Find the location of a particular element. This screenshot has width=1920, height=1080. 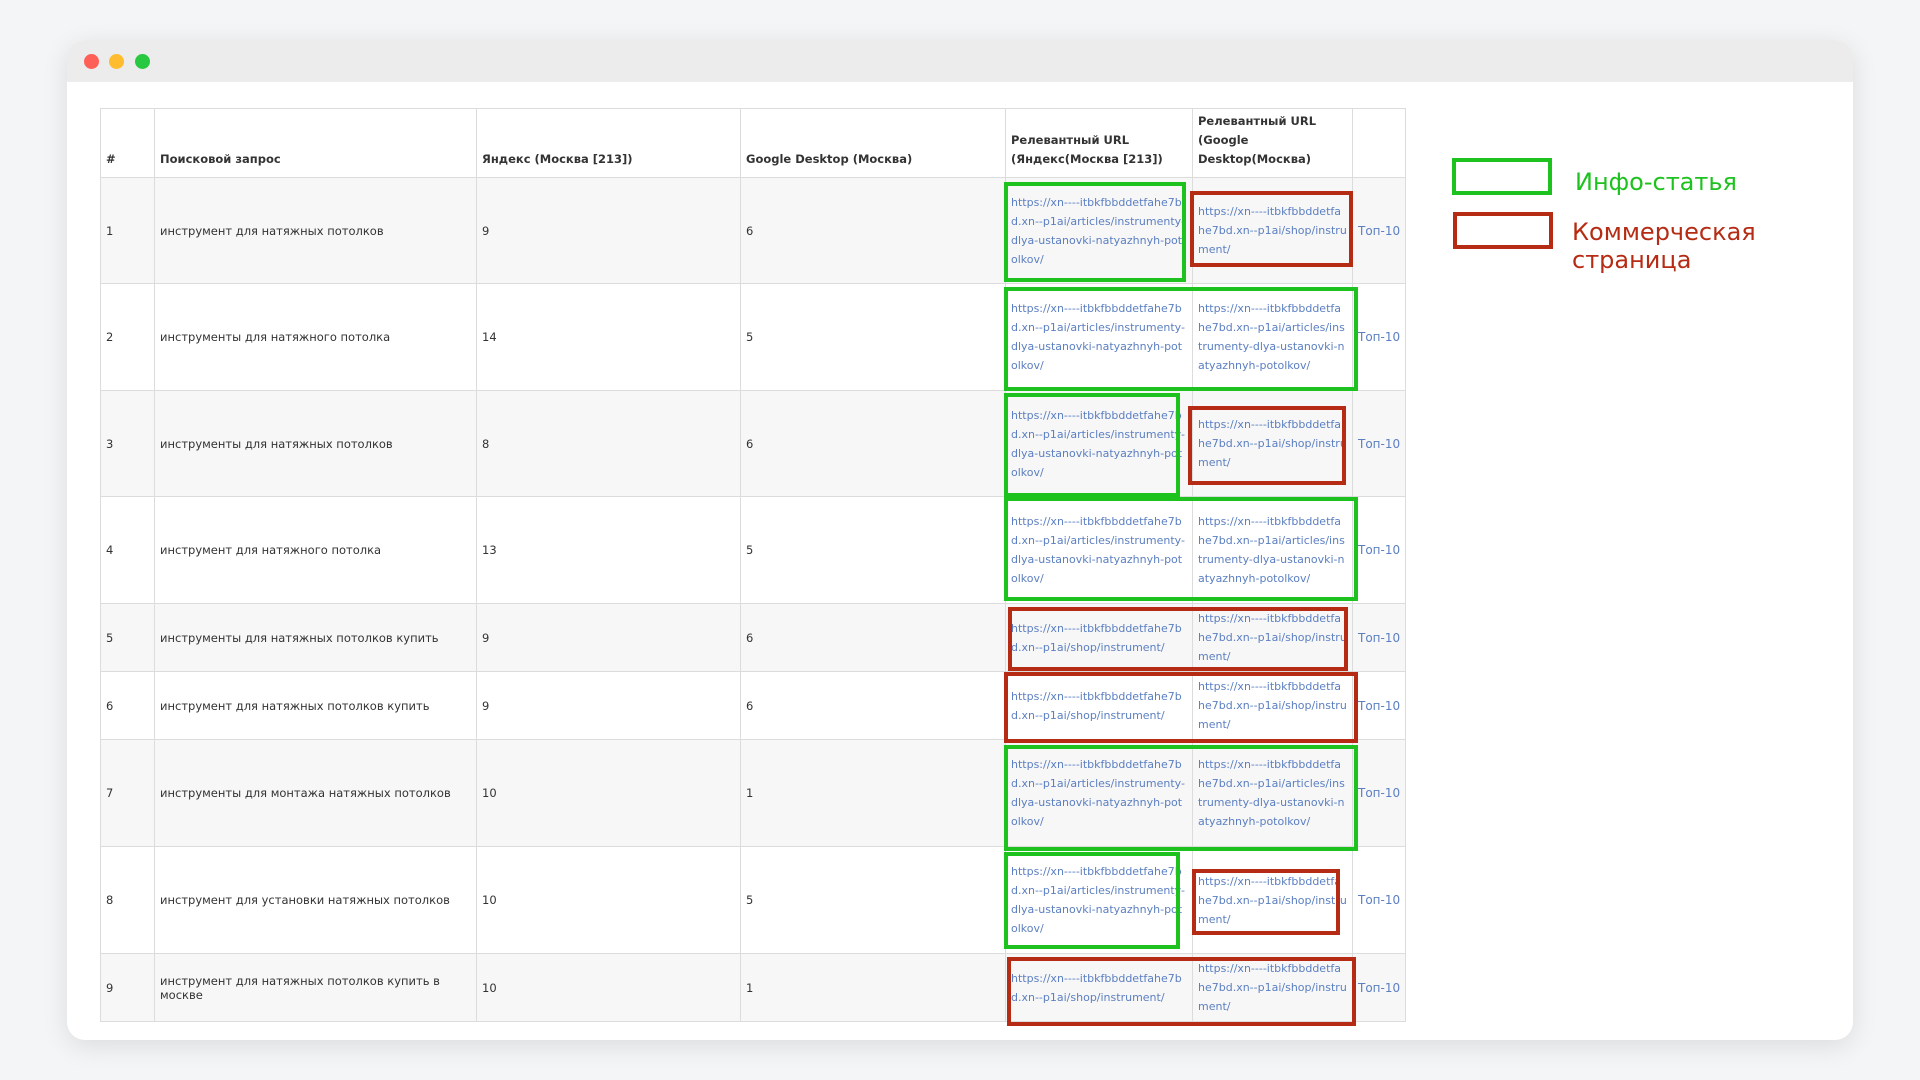

row-number-cell: 3 is located at coordinates (127, 443).